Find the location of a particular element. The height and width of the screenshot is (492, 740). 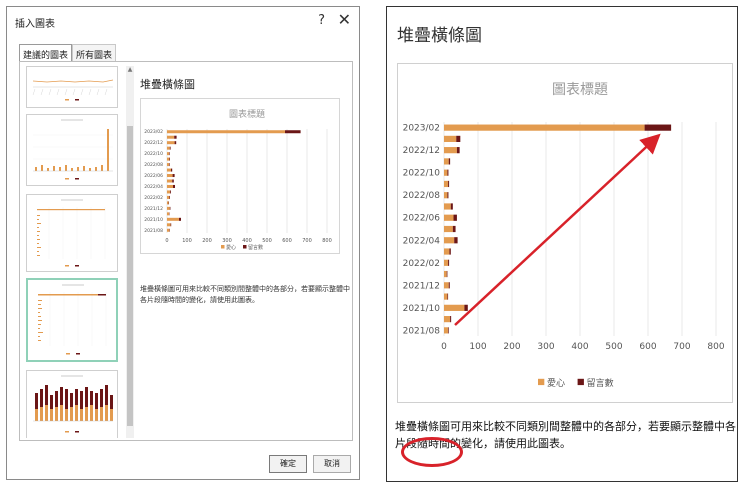

help-button: ? is located at coordinates (321, 20).